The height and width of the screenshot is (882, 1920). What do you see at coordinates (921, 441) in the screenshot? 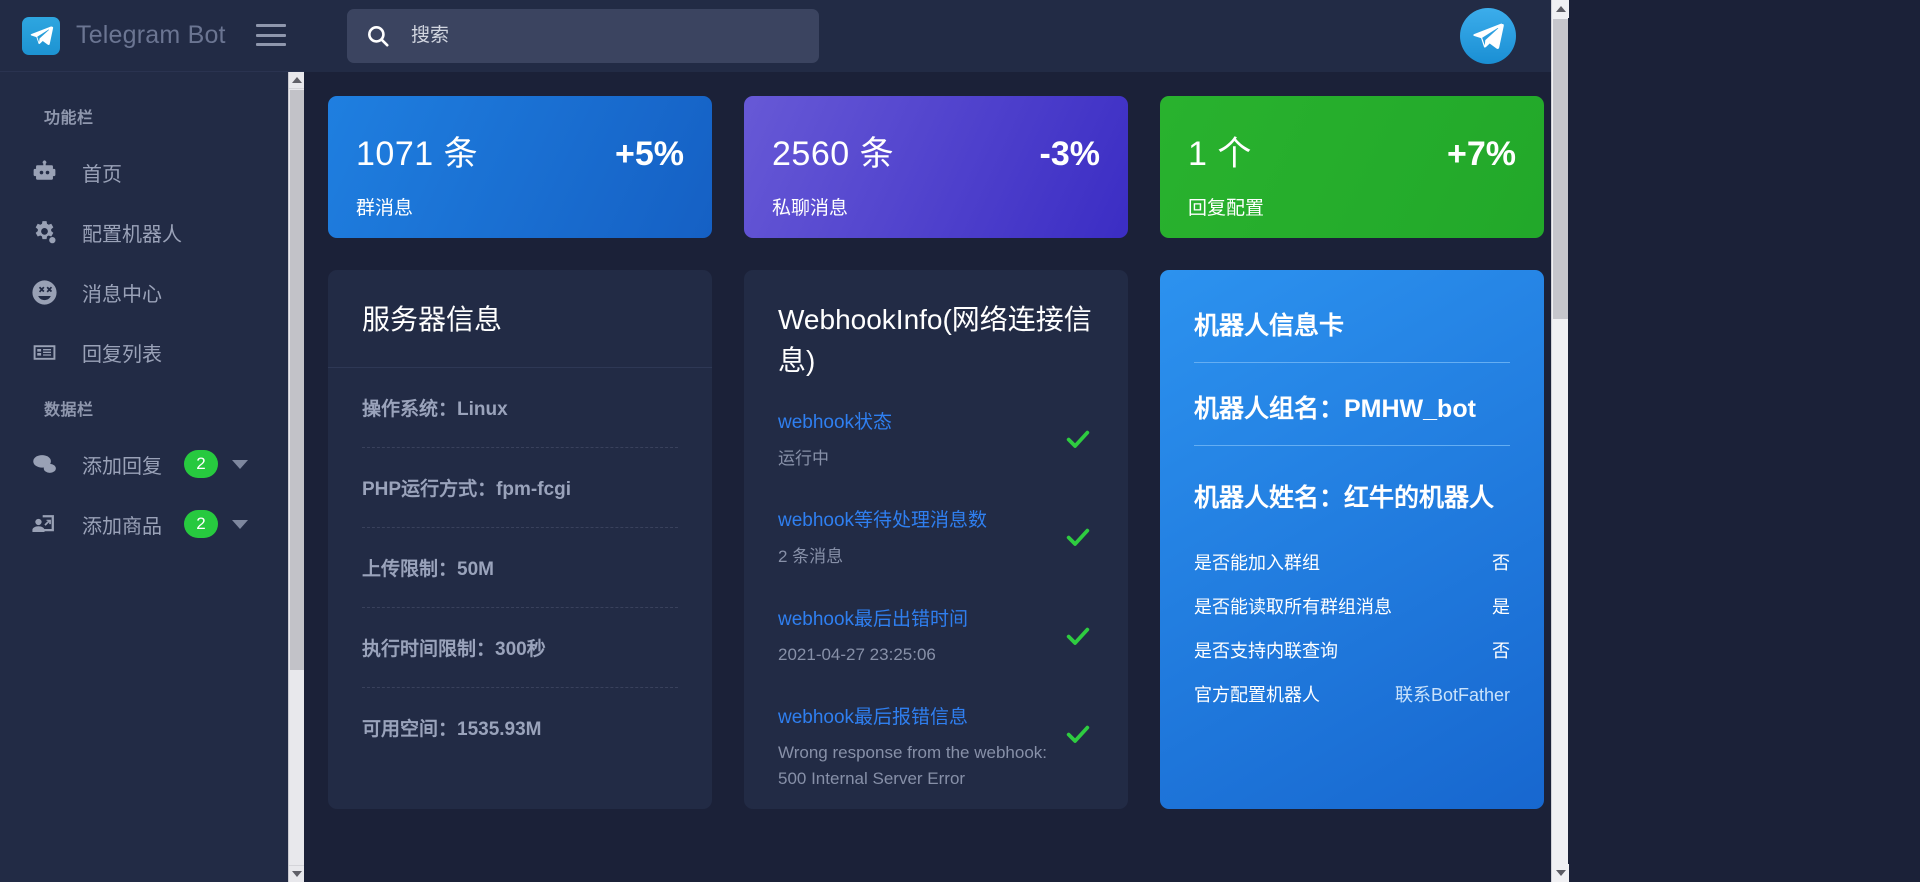
I see `webhook-row-text: webhook状态 运行中` at bounding box center [921, 441].